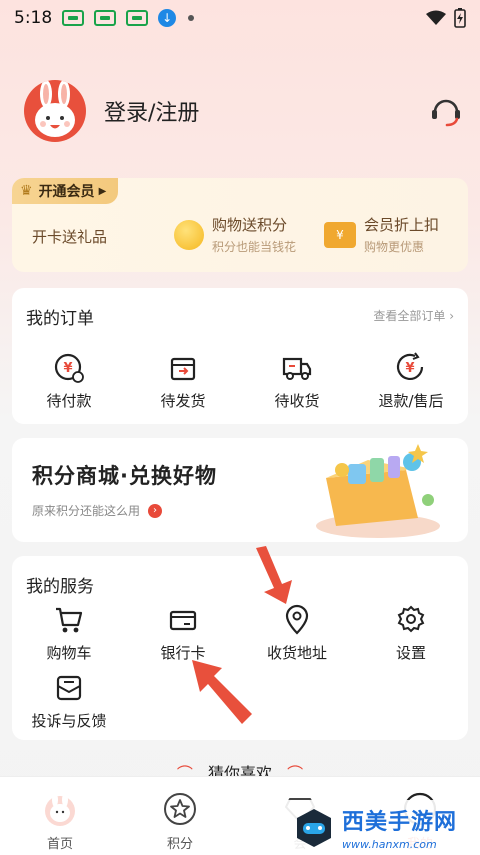 The image size is (480, 855). Describe the element at coordinates (59, 844) in the screenshot. I see `tab-label: 首页` at that location.